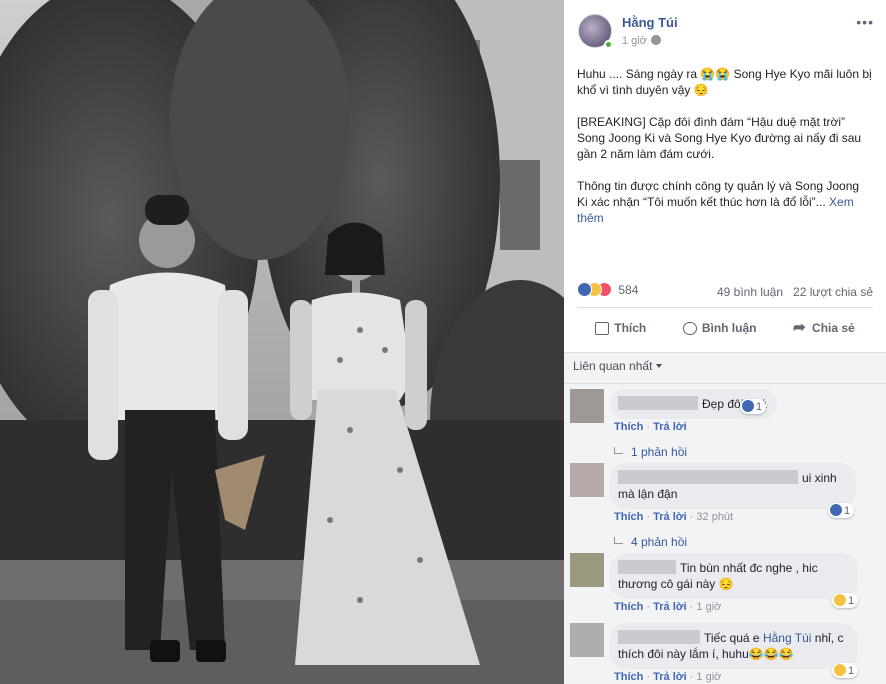  I want to click on engagement-counts: 49 bình luận 22 lượt chia sẻ, so click(795, 292).